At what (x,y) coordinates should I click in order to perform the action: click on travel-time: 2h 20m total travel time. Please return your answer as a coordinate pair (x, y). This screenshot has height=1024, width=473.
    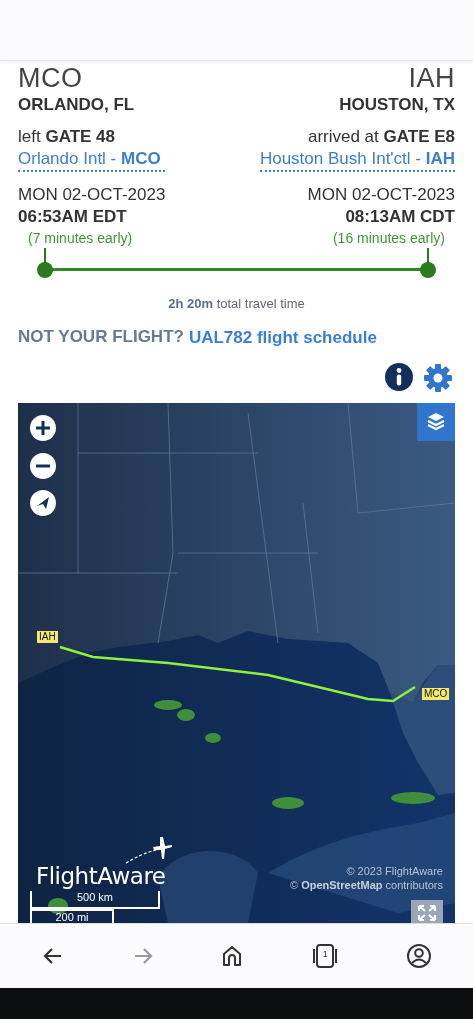
    Looking at the image, I should click on (236, 303).